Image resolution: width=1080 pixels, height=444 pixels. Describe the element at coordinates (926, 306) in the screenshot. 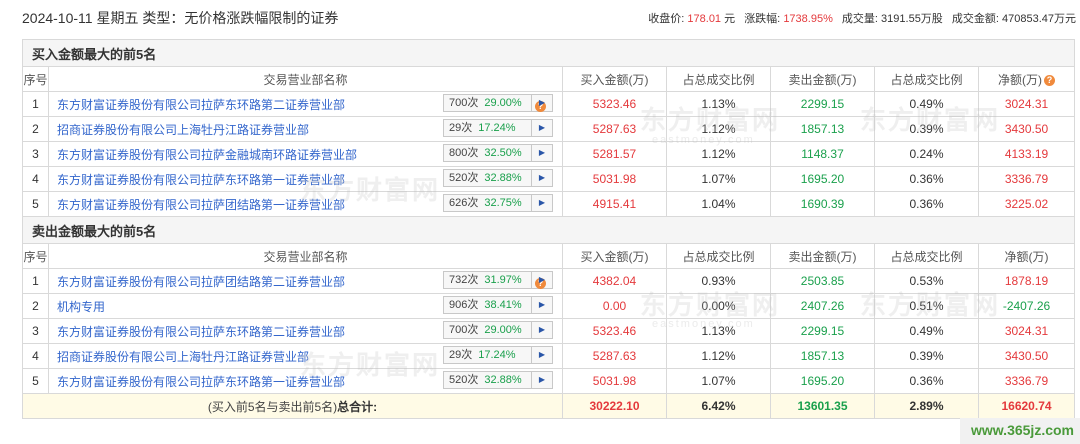

I see `sell-ratio: 0.51%` at that location.